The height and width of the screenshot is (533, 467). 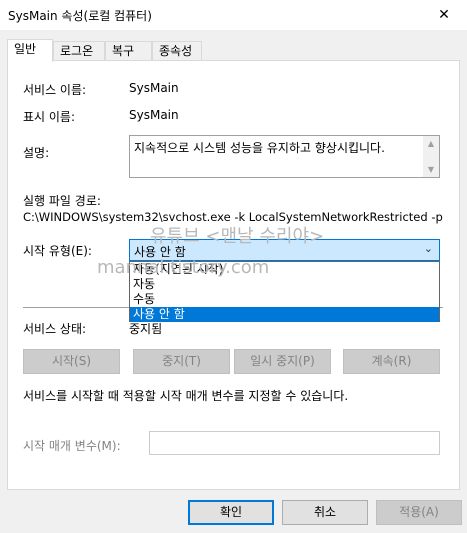 I want to click on title-bar: SysMain 속성(로컬 컴퓨터) ✕, so click(x=233, y=15).